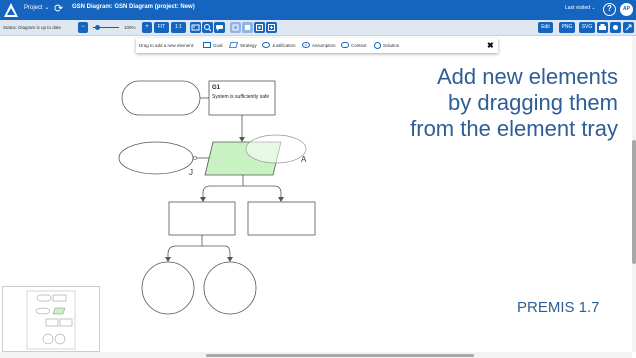 Image resolution: width=636 pixels, height=358 pixels. What do you see at coordinates (281, 218) in the screenshot?
I see `subgoal-node-right` at bounding box center [281, 218].